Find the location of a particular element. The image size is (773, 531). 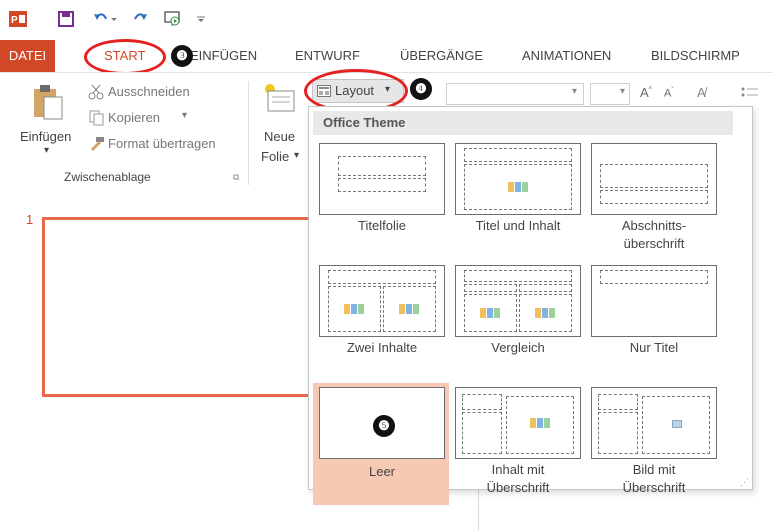

format-painter-icon is located at coordinates (97, 144).